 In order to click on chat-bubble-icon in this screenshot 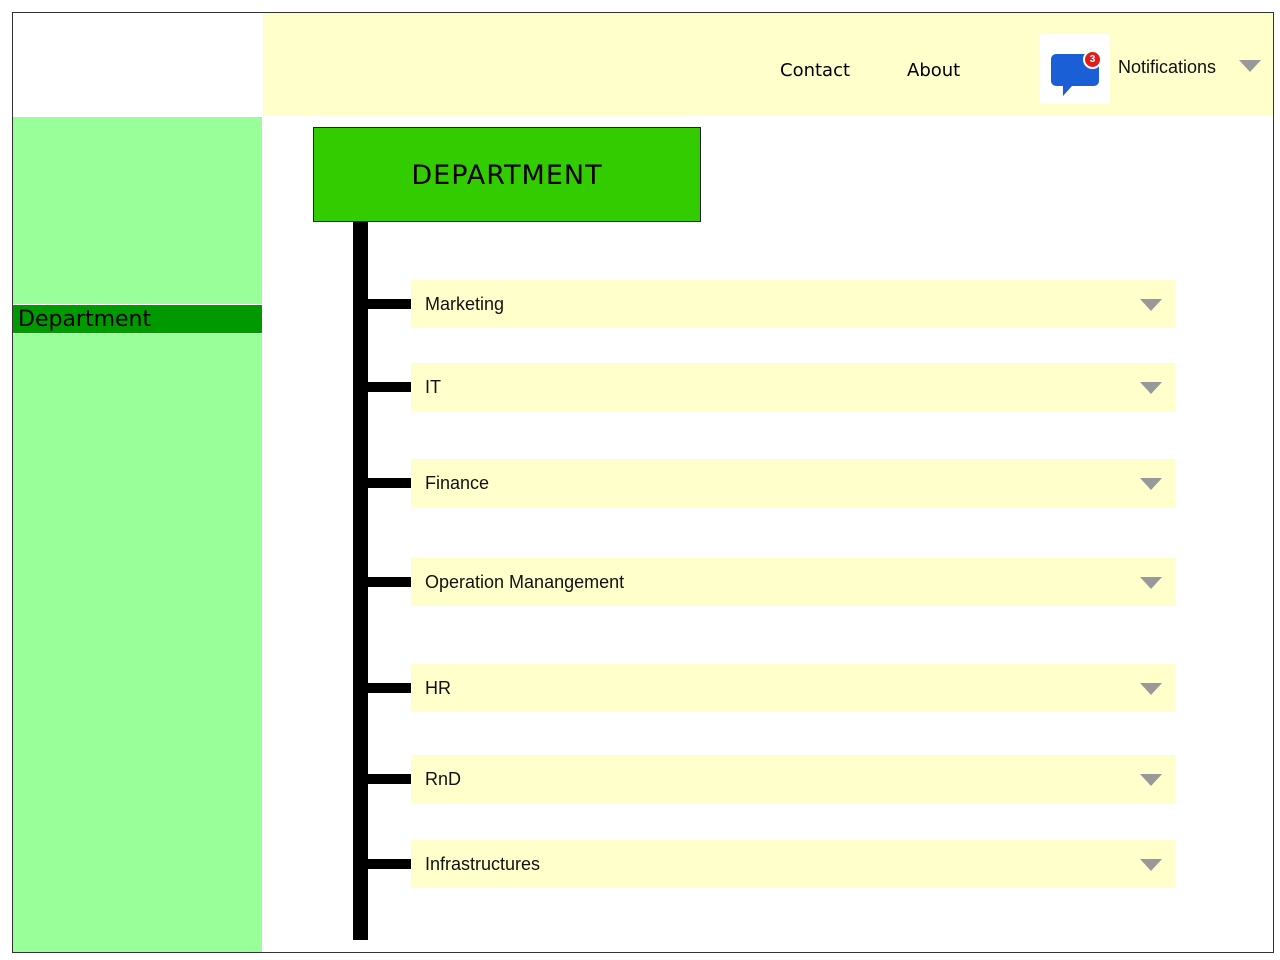, I will do `click(1075, 75)`.